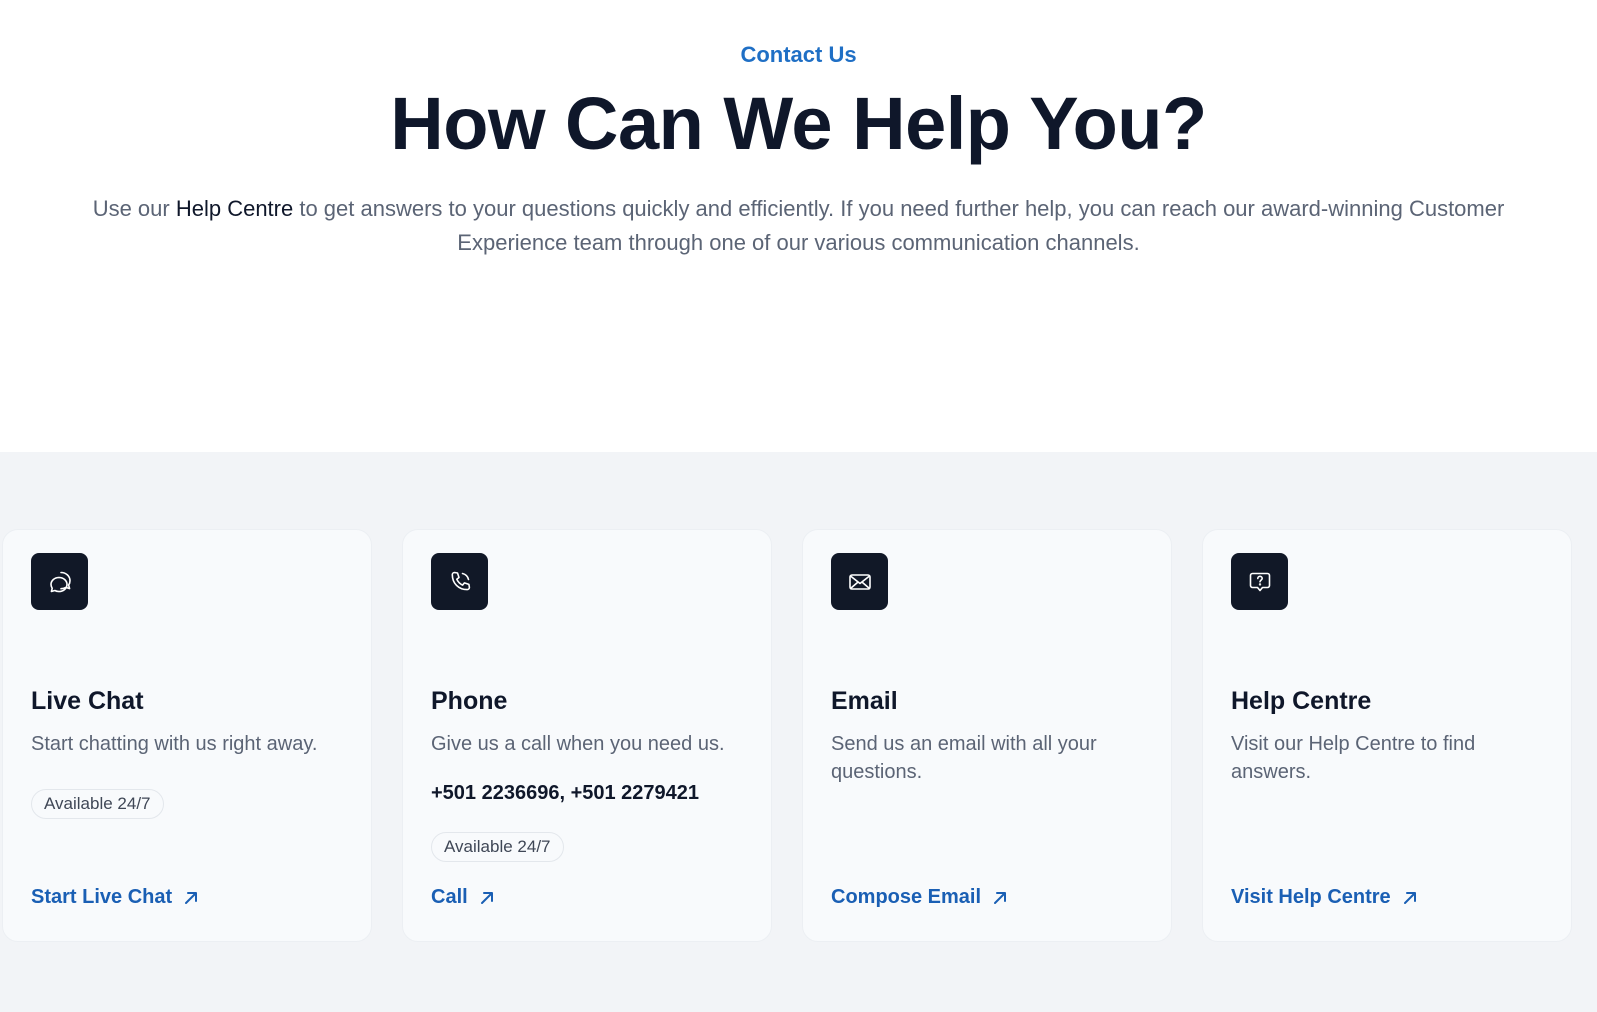 The image size is (1597, 1012). Describe the element at coordinates (87, 701) in the screenshot. I see `card-title: Live Chat` at that location.